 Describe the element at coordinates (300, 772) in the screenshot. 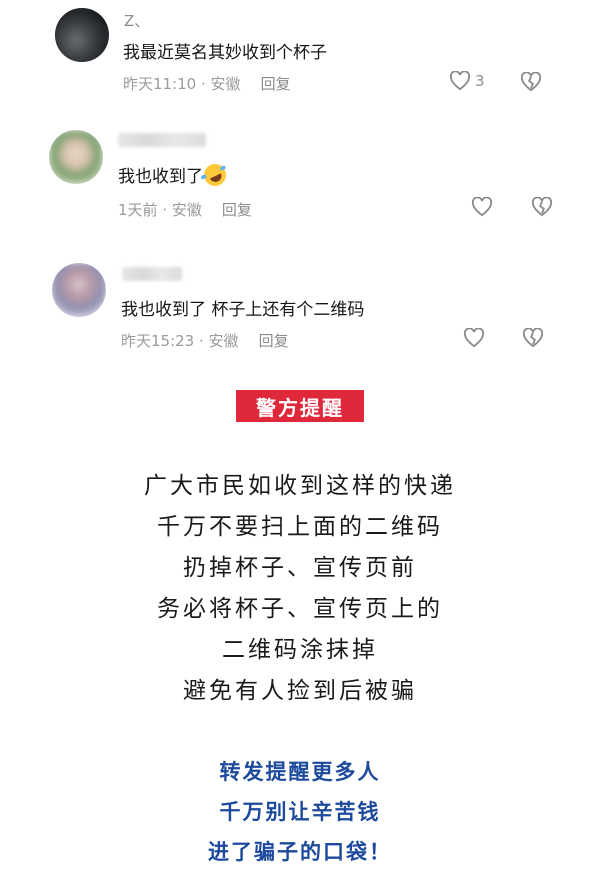

I see `cta-line: 转发提醒更多人` at that location.